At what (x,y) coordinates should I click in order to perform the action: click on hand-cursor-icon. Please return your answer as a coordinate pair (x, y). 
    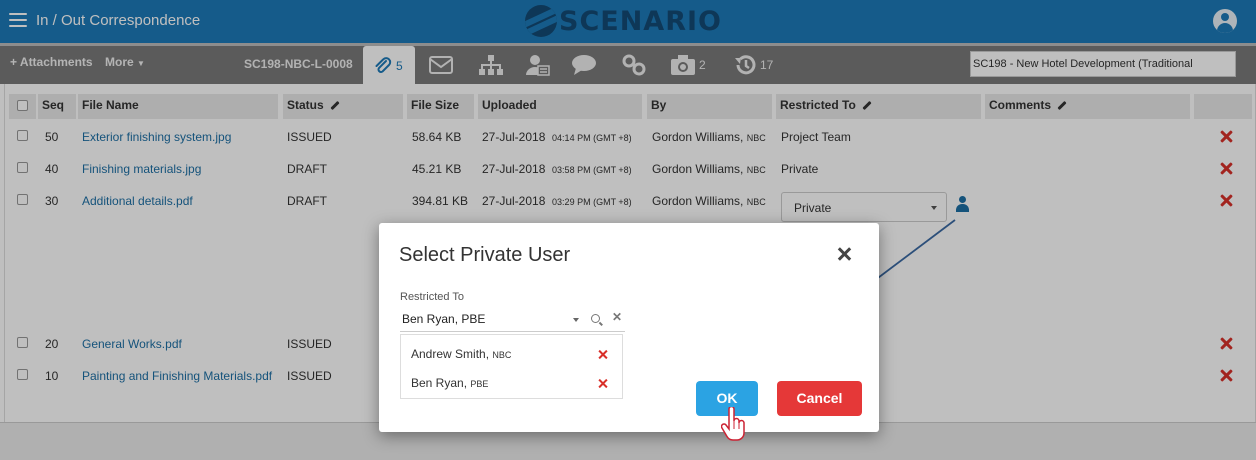
    Looking at the image, I should click on (733, 424).